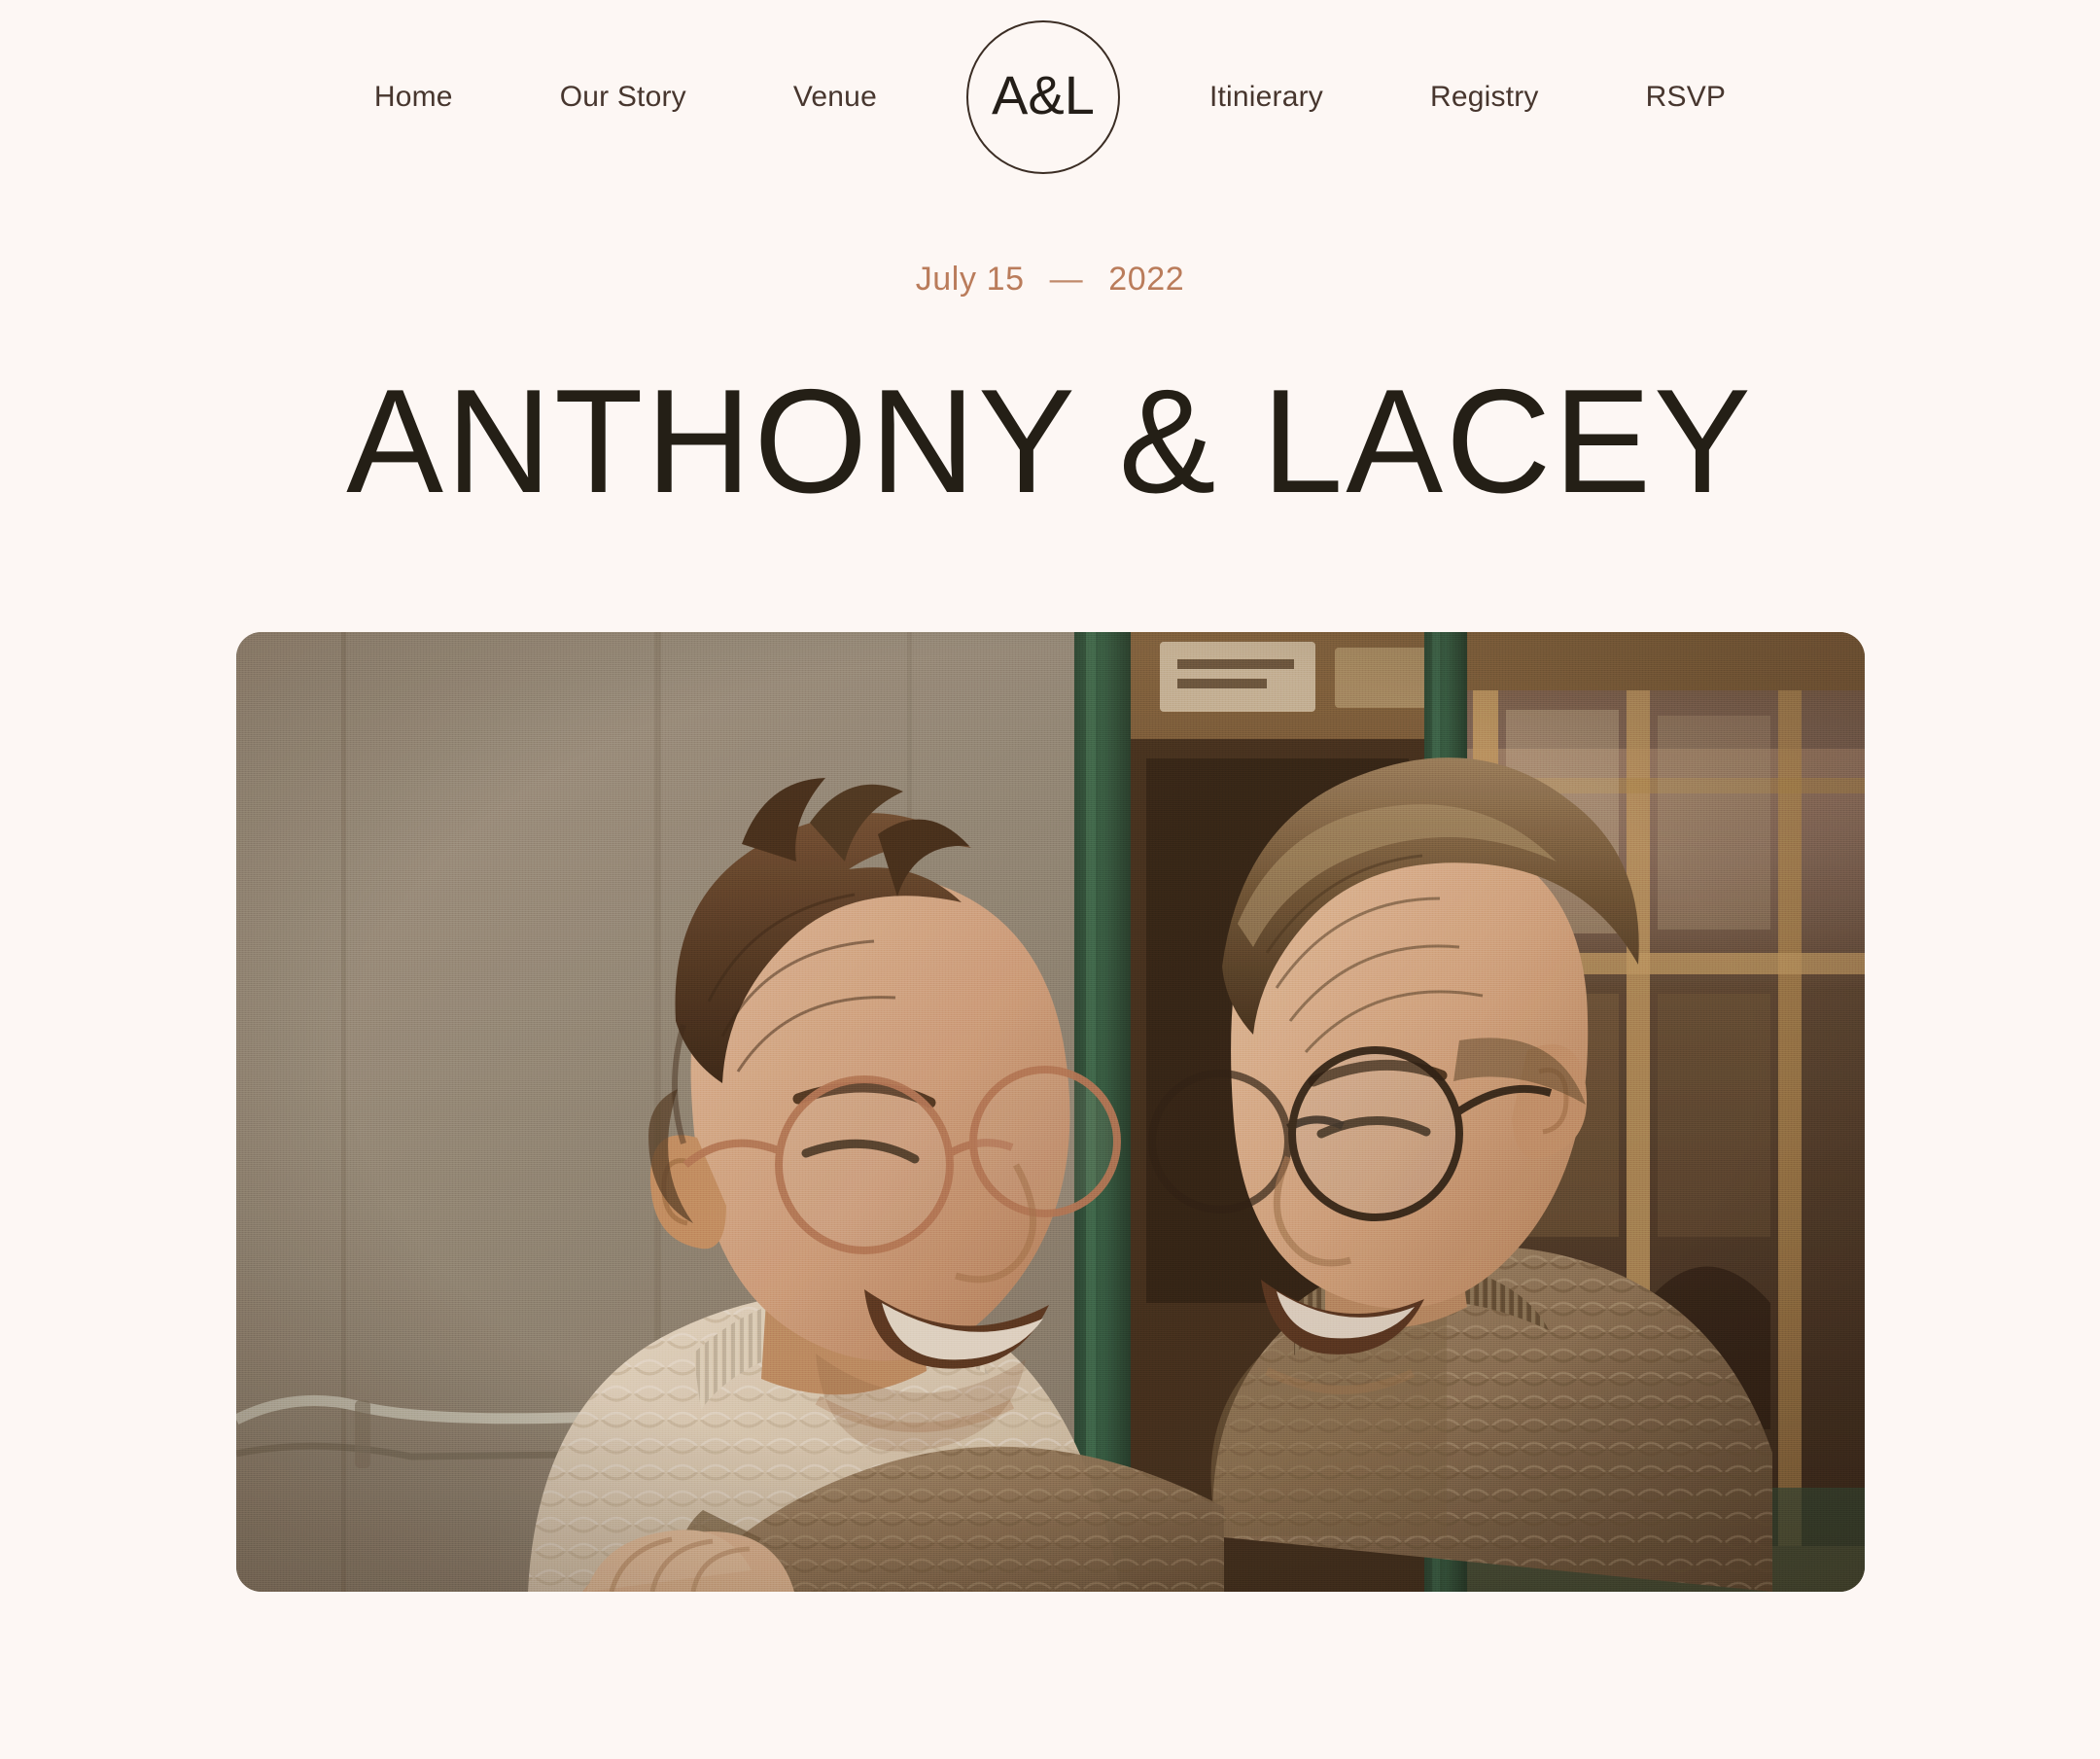 Image resolution: width=2100 pixels, height=1759 pixels. I want to click on wedding-date: July 15 — 2022, so click(1050, 279).